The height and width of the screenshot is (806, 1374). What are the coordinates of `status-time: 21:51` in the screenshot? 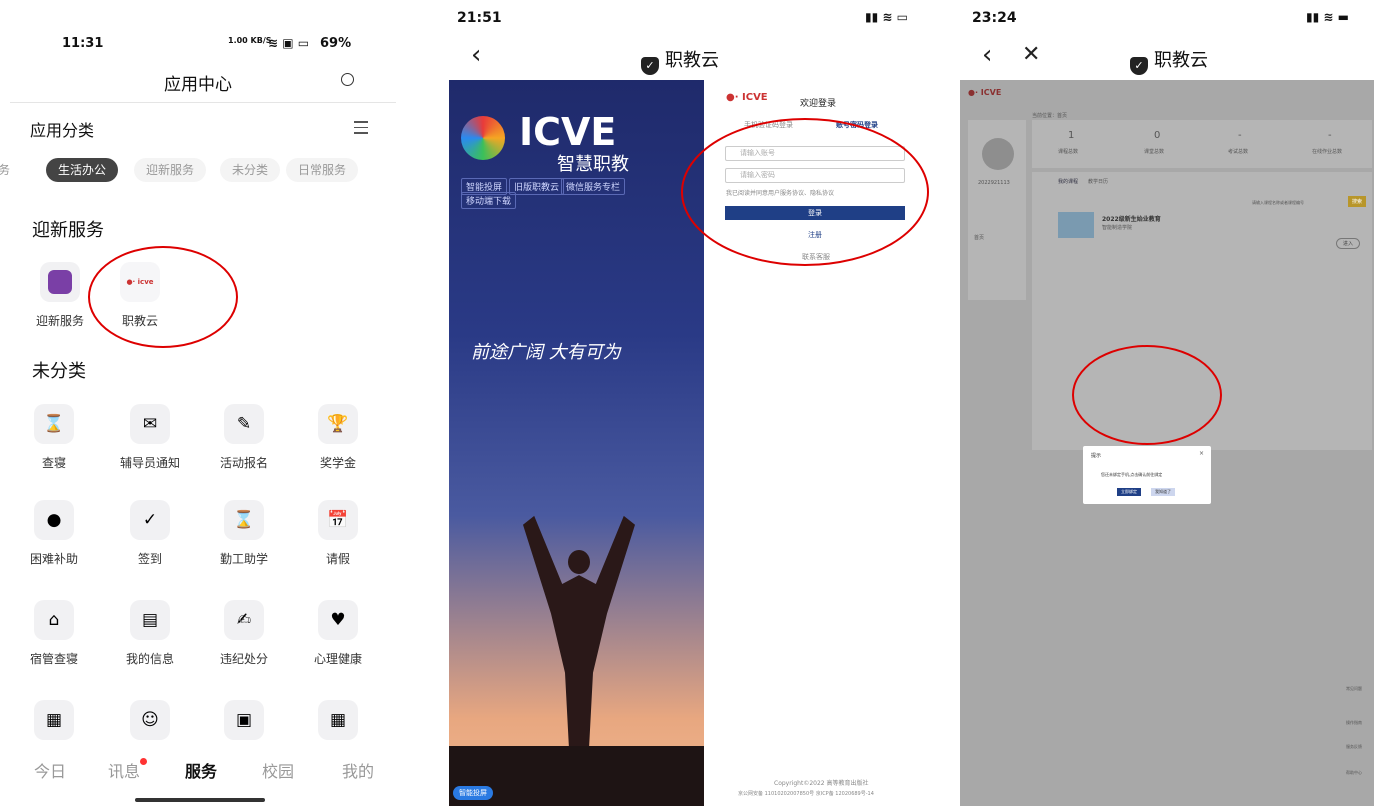 It's located at (479, 18).